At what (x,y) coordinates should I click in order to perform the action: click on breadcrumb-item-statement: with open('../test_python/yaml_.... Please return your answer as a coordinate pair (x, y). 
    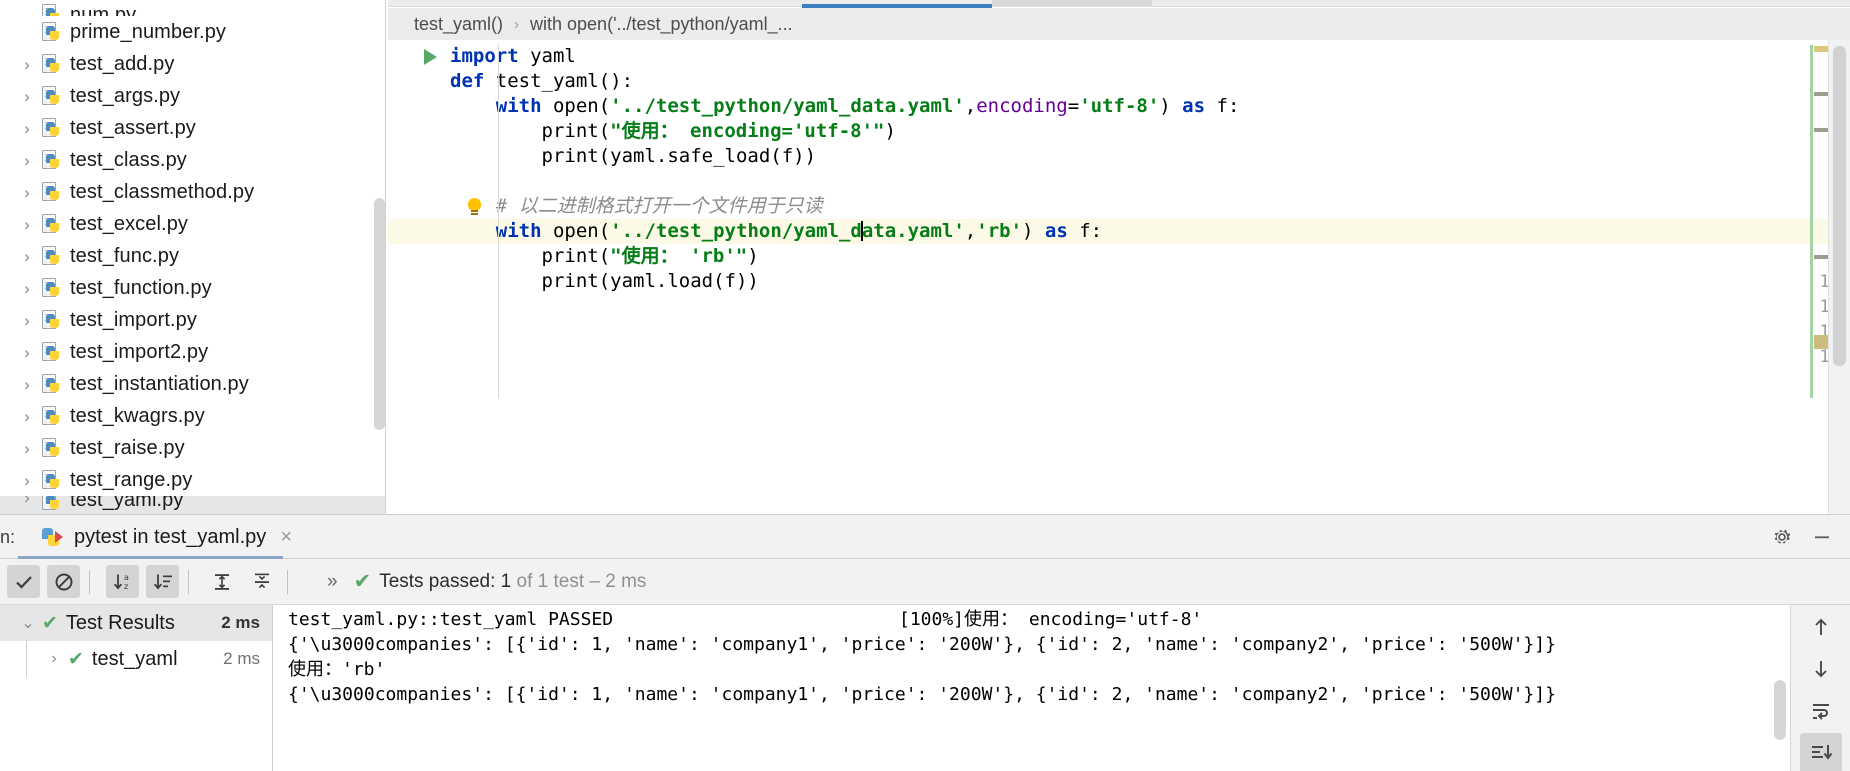
    Looking at the image, I should click on (661, 24).